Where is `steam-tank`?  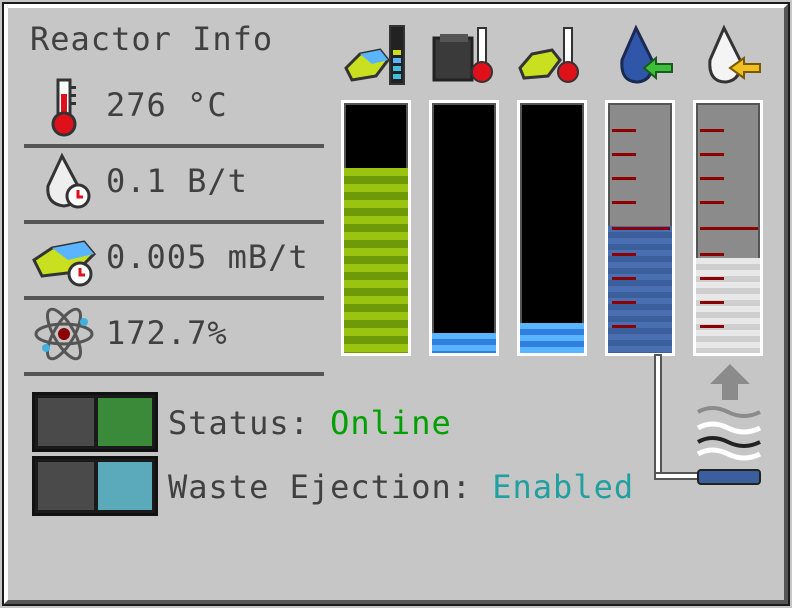
steam-tank is located at coordinates (728, 228).